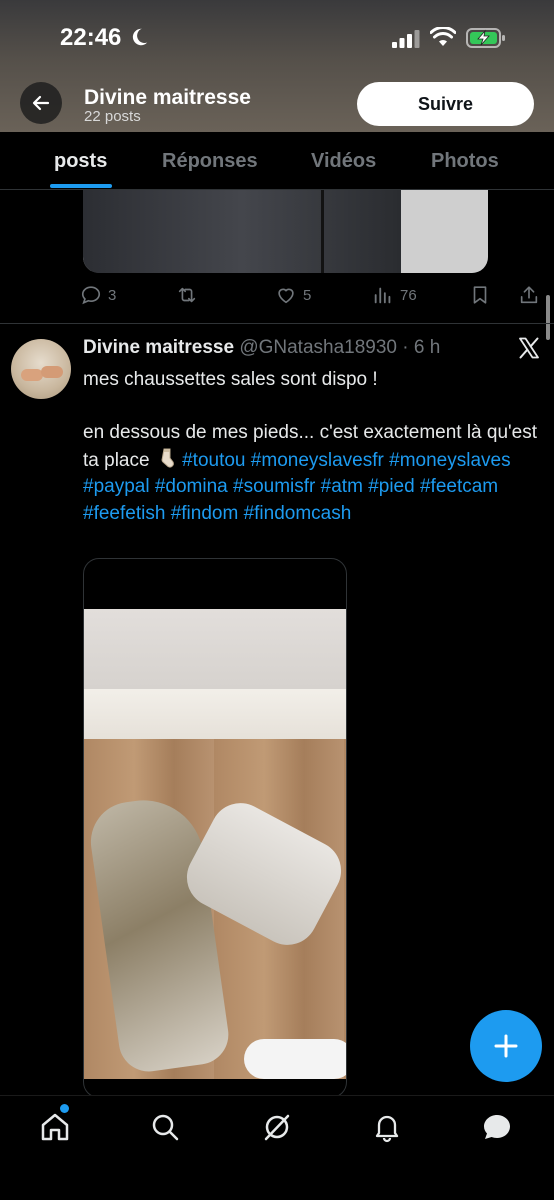 The image size is (554, 1200). I want to click on home-notification-dot, so click(64, 1108).